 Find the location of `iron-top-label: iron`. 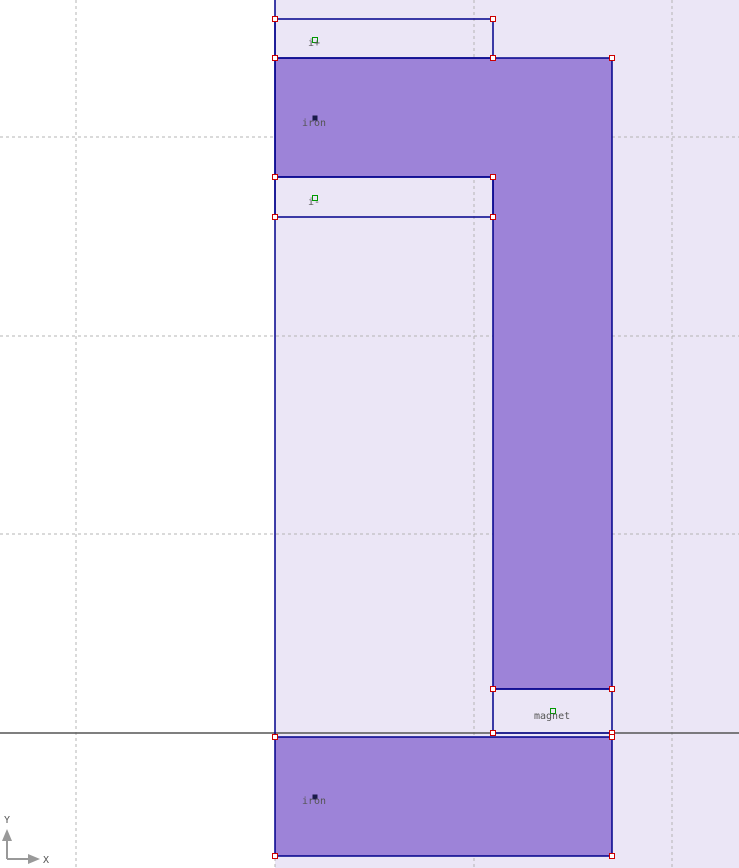

iron-top-label: iron is located at coordinates (314, 123).